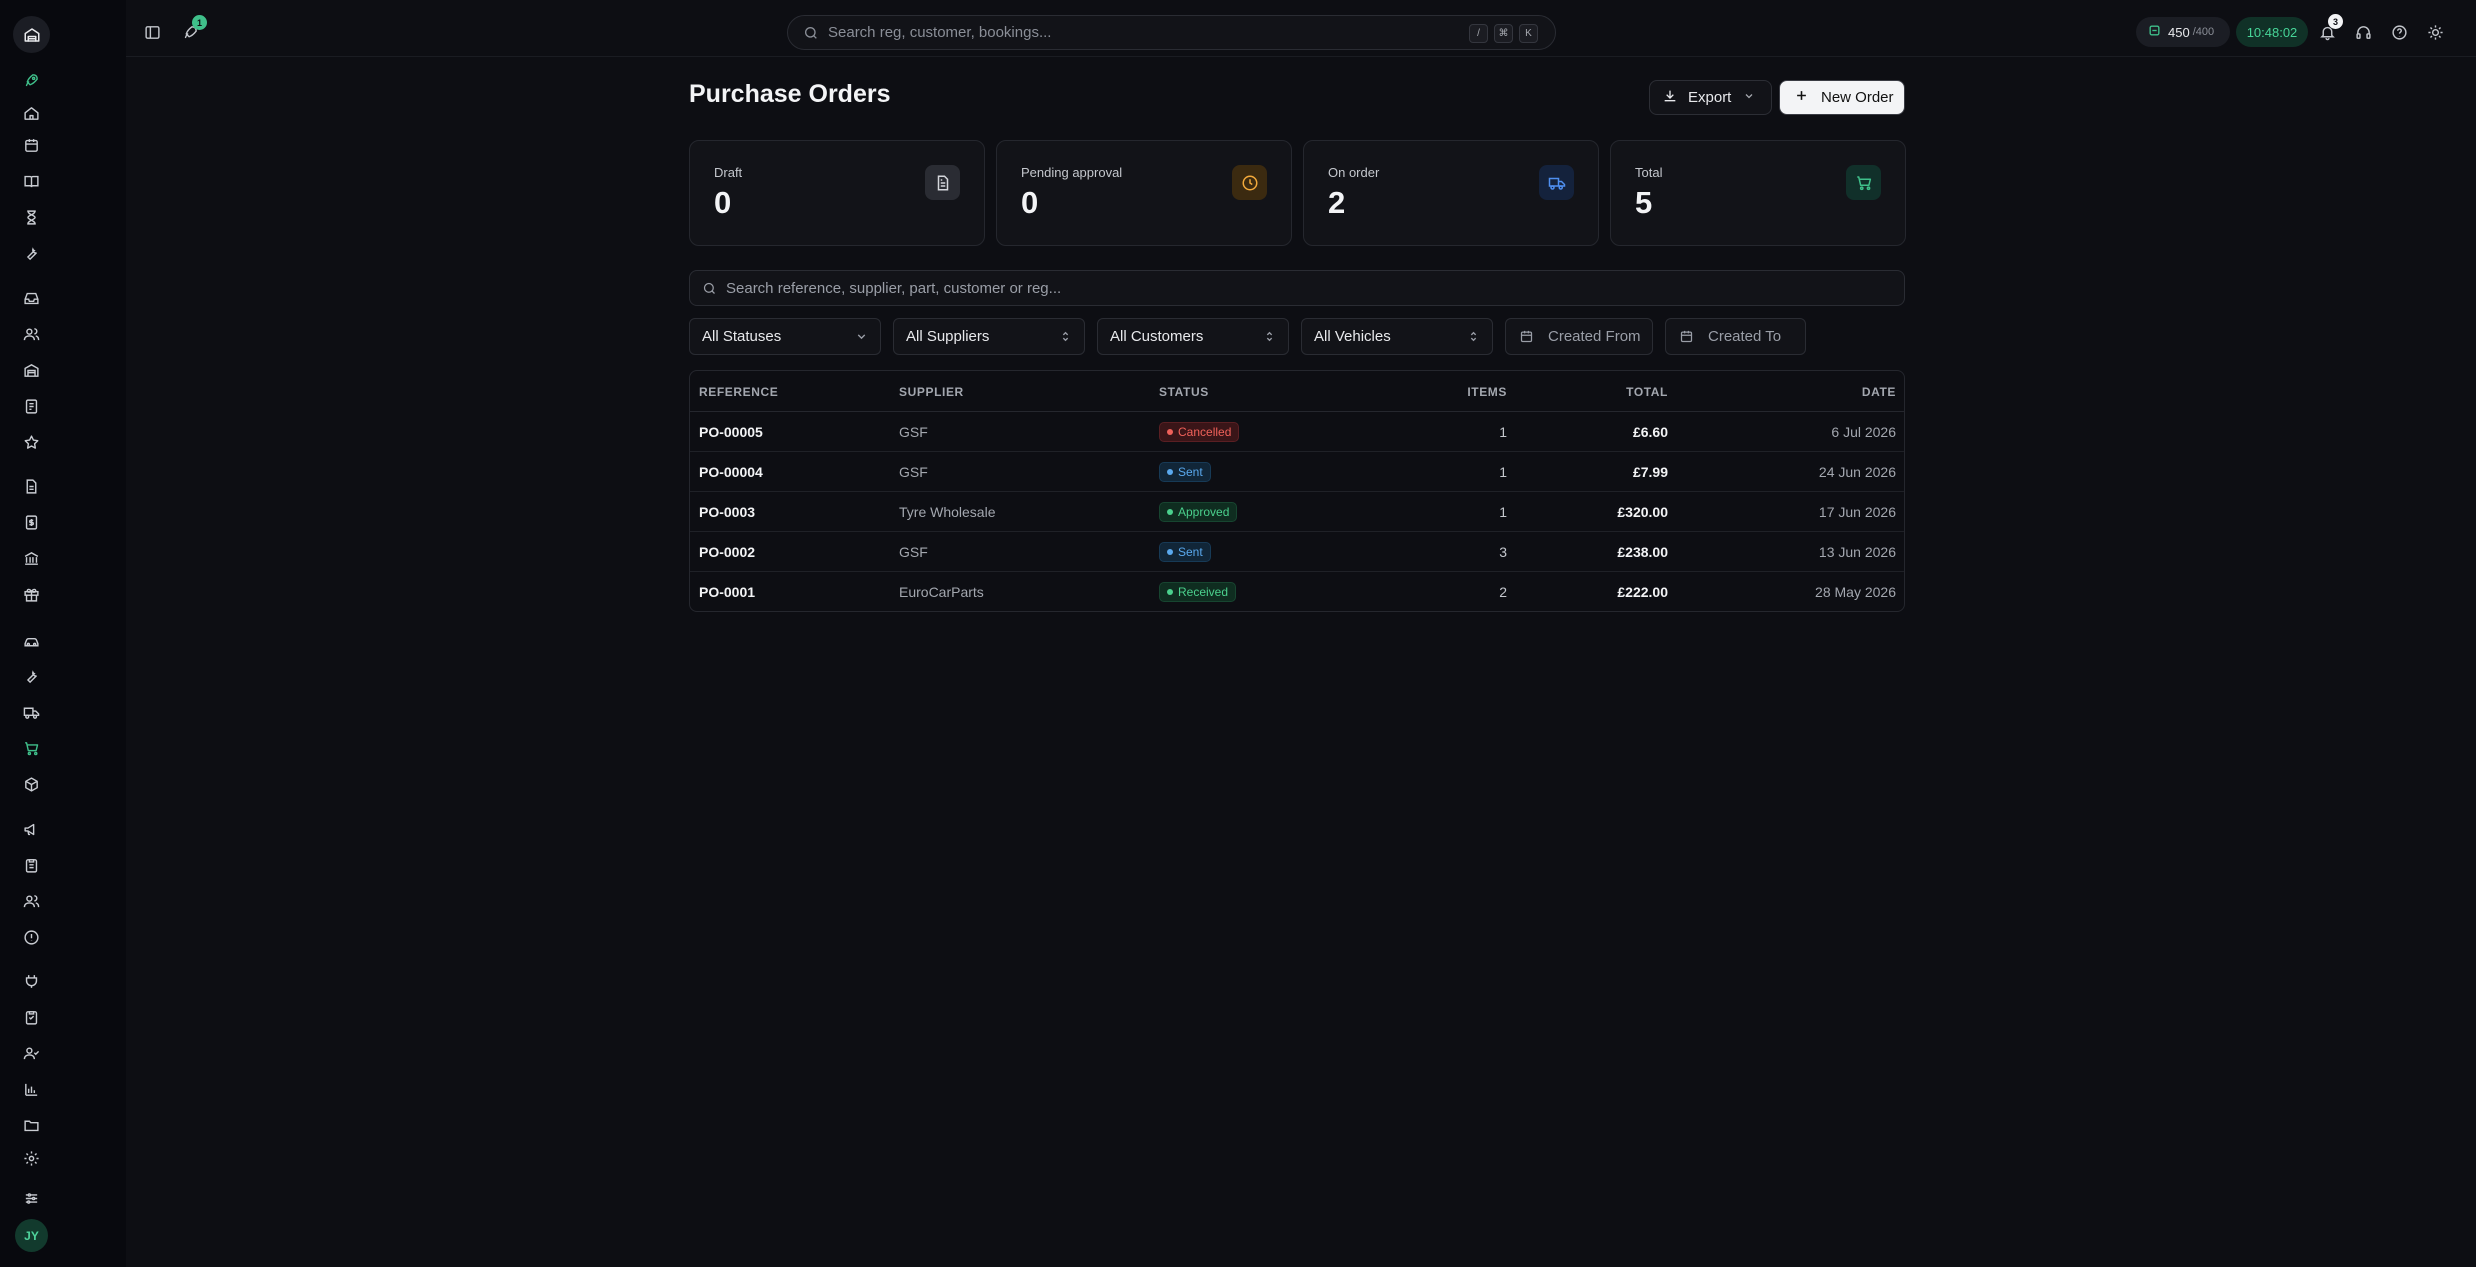 The height and width of the screenshot is (1267, 2476). I want to click on stat-card-draft: Draft 0, so click(837, 193).